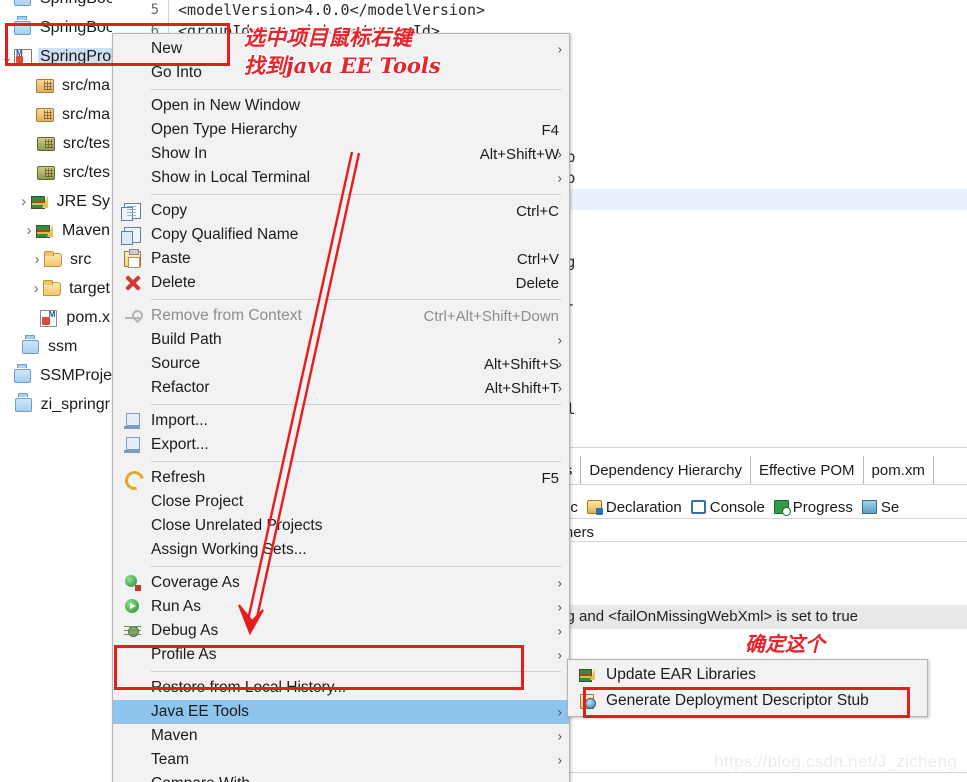 This screenshot has width=967, height=782. Describe the element at coordinates (197, 501) in the screenshot. I see `menu-item-label: Close Project` at that location.